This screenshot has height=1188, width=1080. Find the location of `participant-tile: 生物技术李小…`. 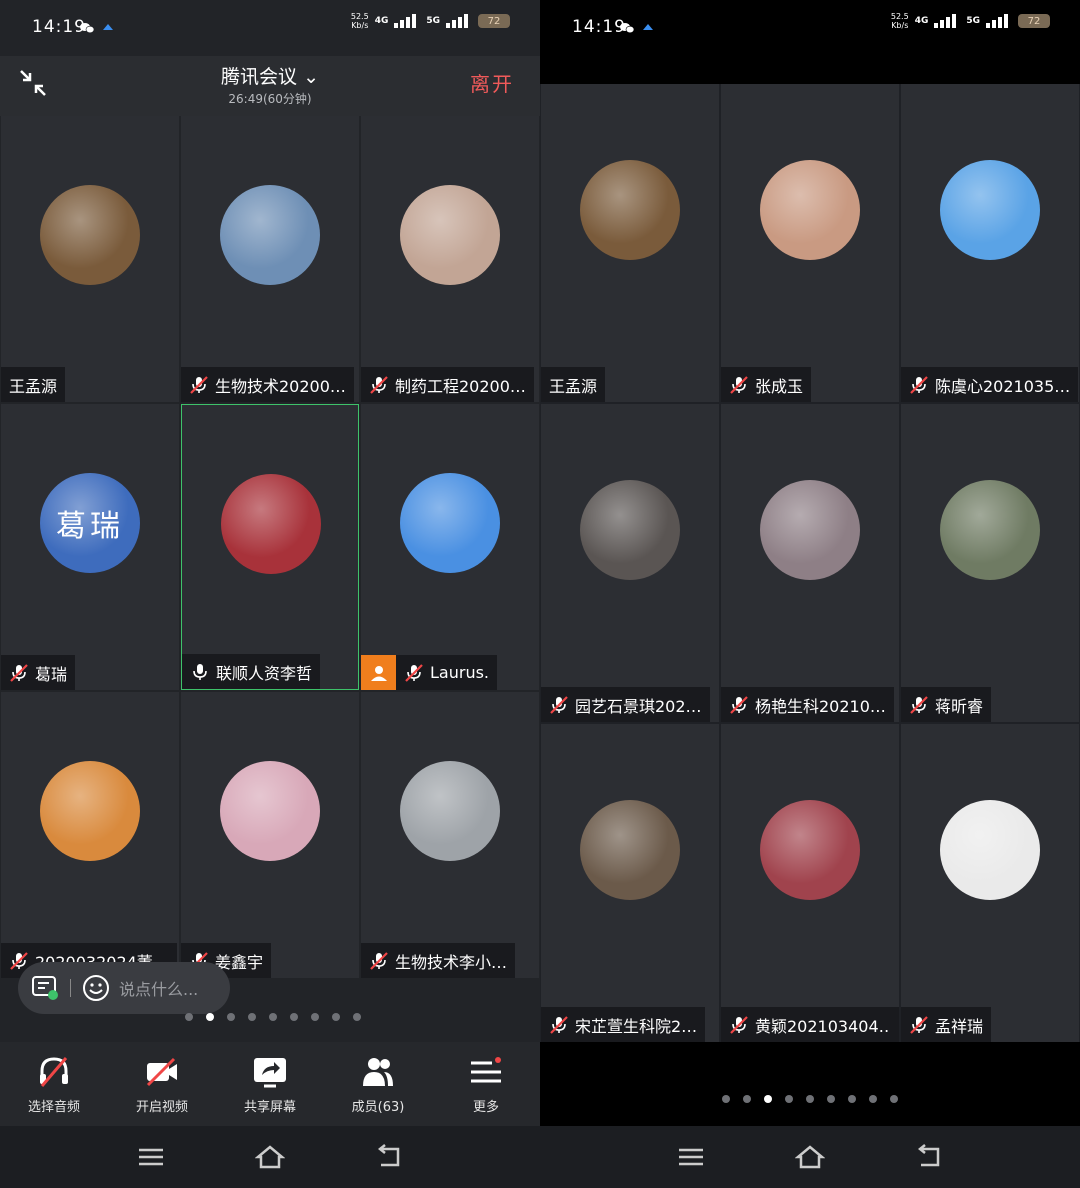

participant-tile: 生物技术李小… is located at coordinates (450, 835).